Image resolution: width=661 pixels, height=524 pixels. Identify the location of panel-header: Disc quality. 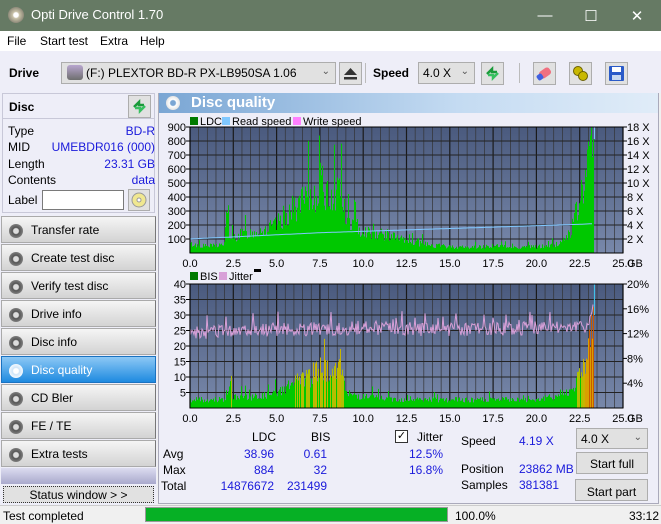
(408, 103).